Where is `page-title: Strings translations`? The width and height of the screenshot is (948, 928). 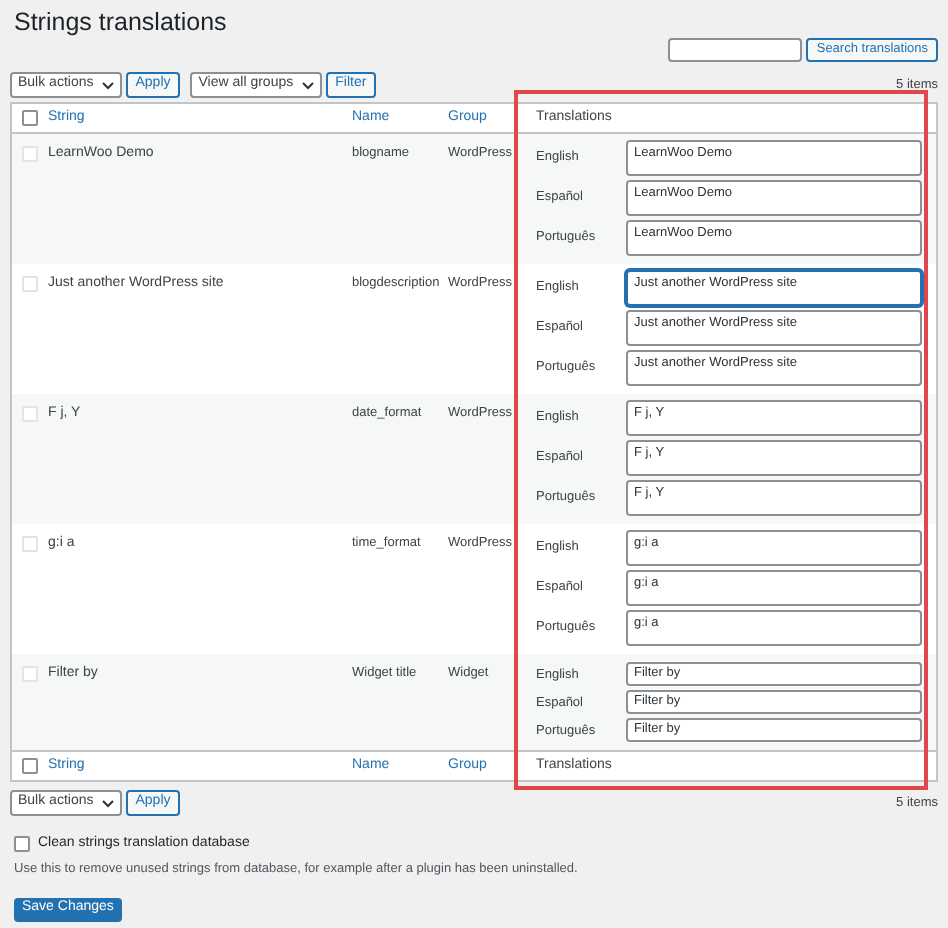
page-title: Strings translations is located at coordinates (120, 22).